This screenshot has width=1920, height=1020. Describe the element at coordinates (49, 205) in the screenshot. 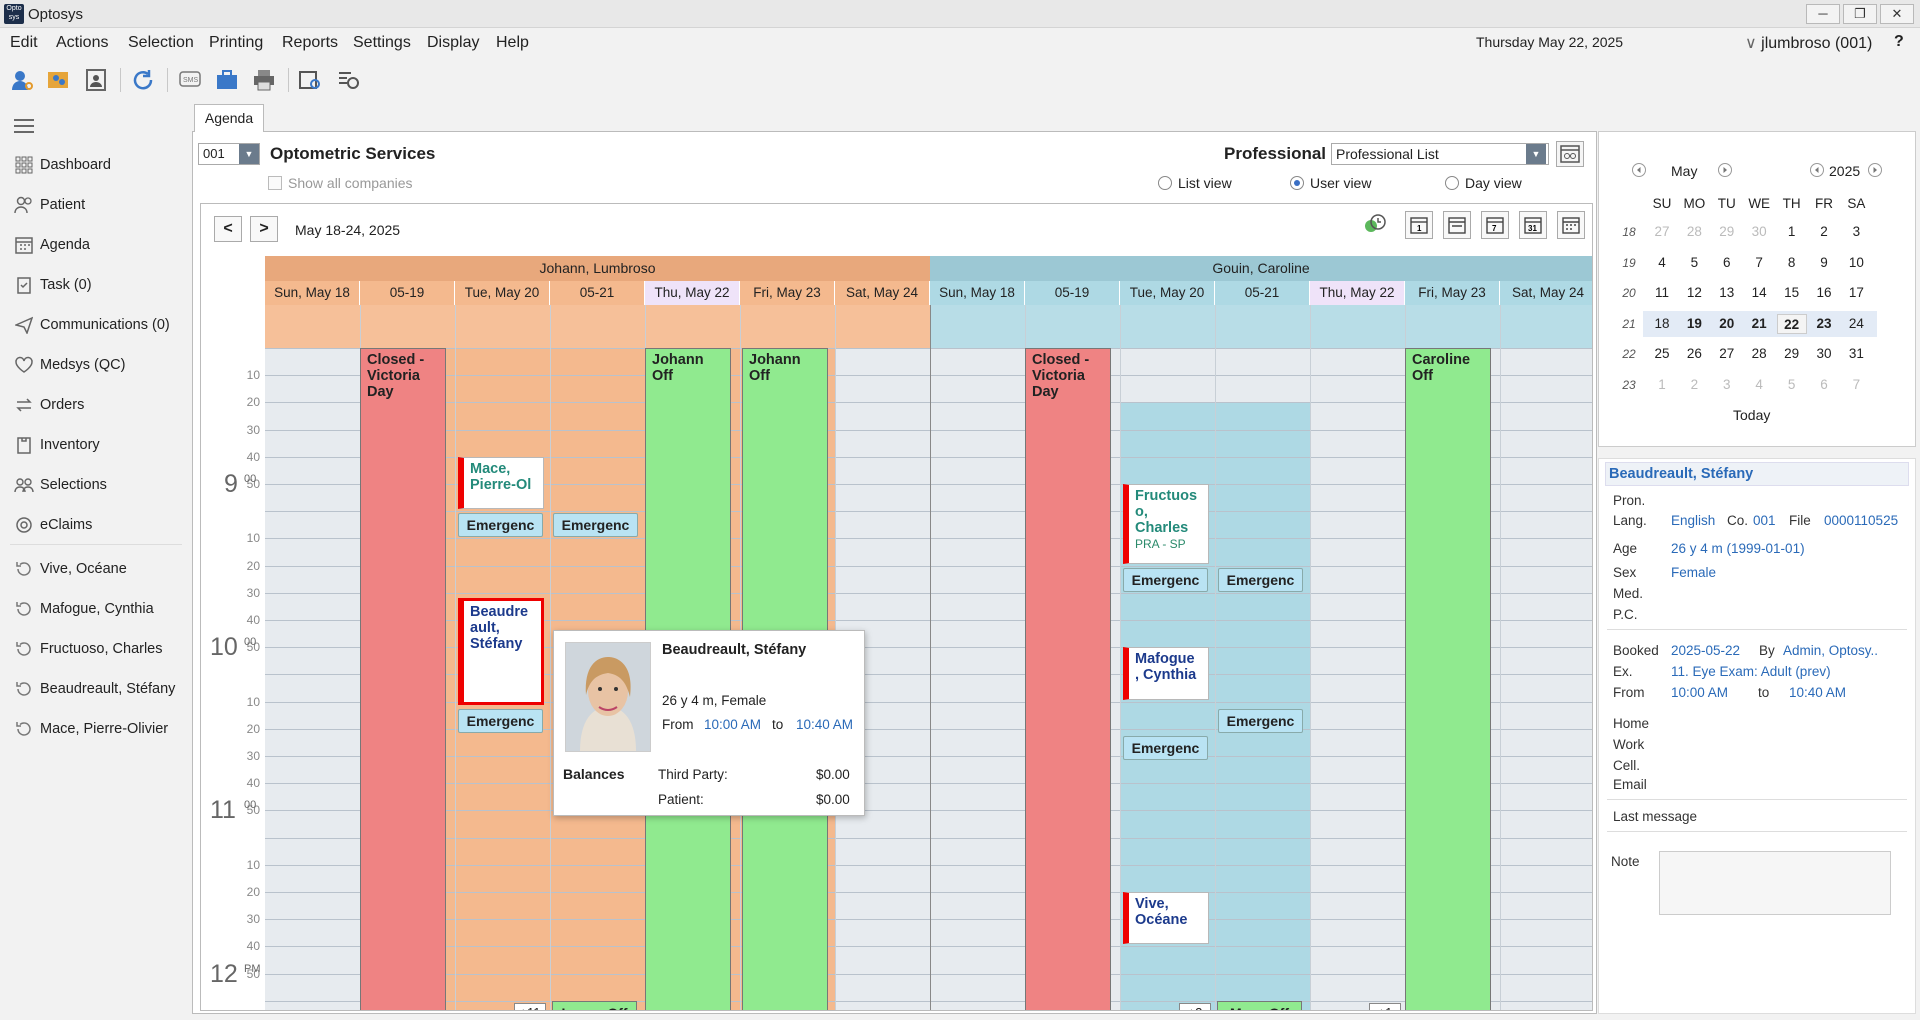

I see `sidebar-item-patient: Patient` at that location.